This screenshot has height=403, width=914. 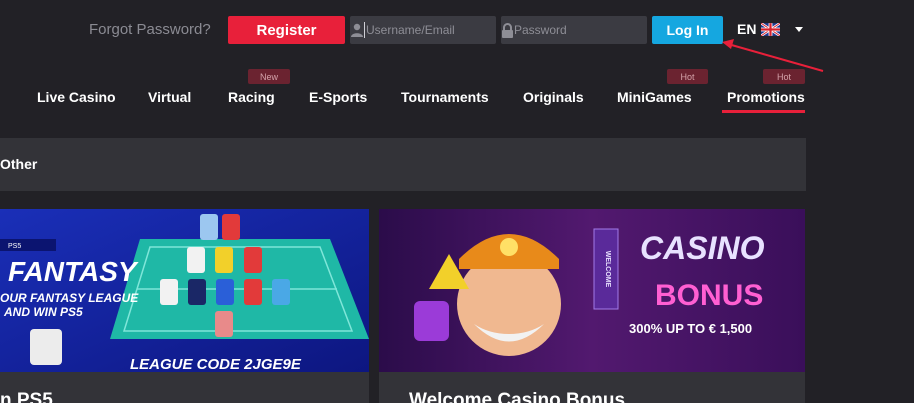 What do you see at coordinates (690, 328) in the screenshot?
I see `banner-subline: 300% UP TO € 1,500` at bounding box center [690, 328].